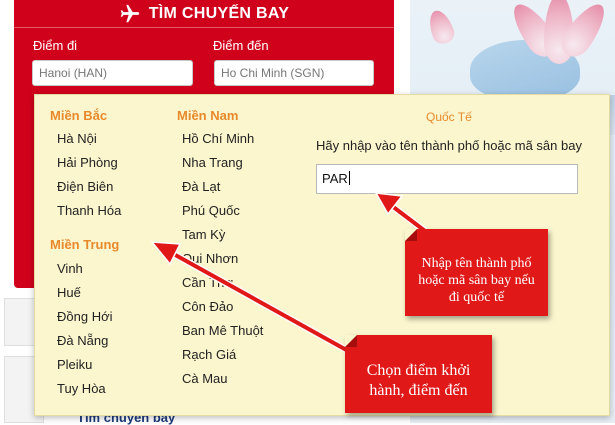 This screenshot has height=425, width=615. I want to click on city-option: Hồ Chí Minh, so click(218, 138).